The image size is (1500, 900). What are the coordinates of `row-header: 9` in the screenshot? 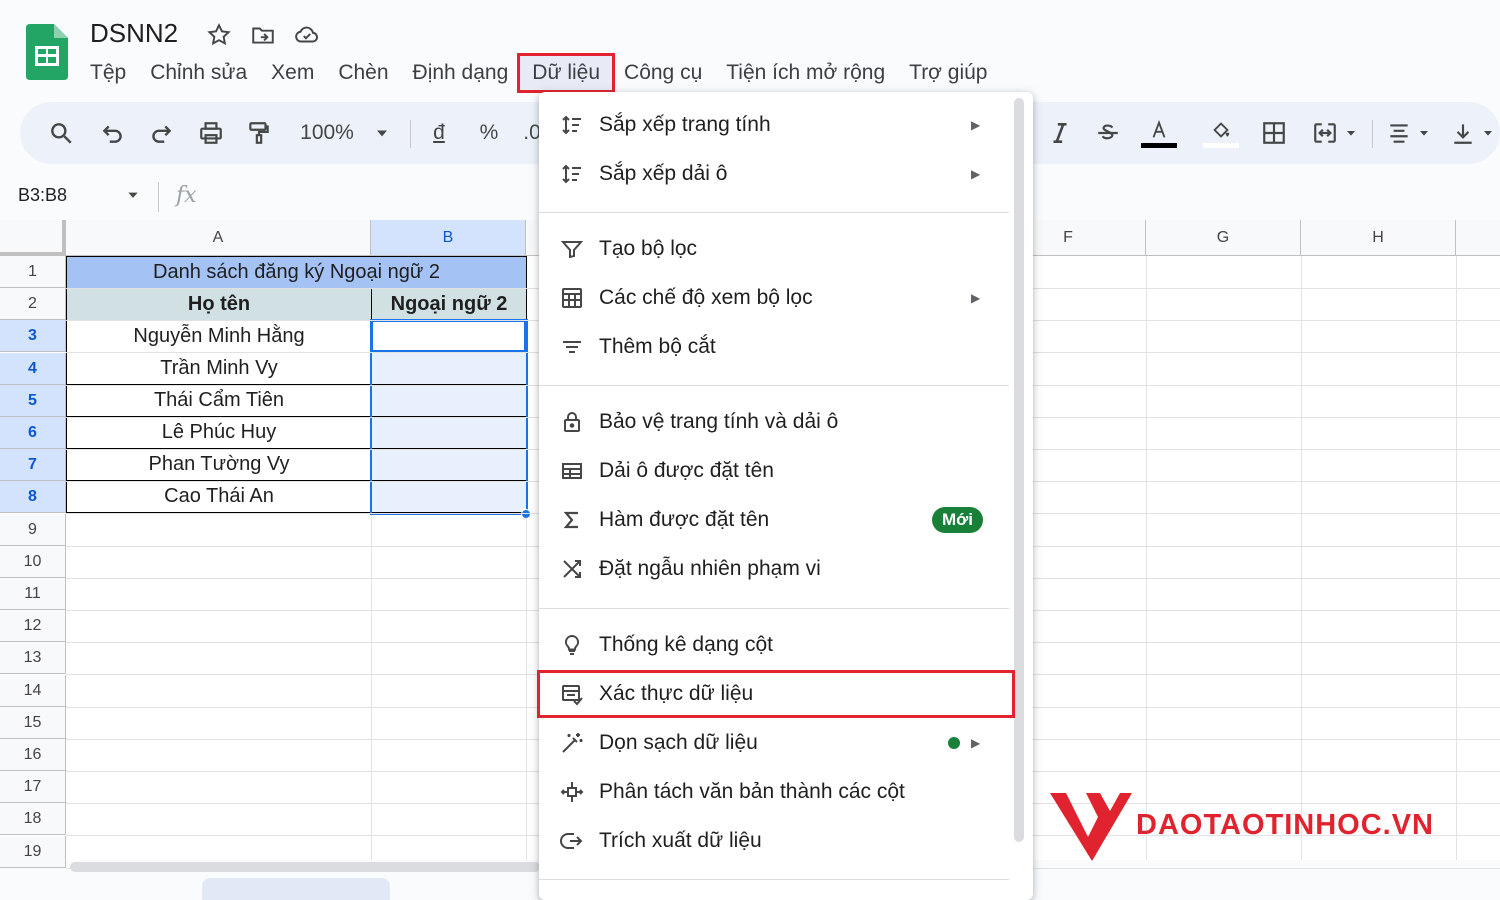 It's located at (33, 529).